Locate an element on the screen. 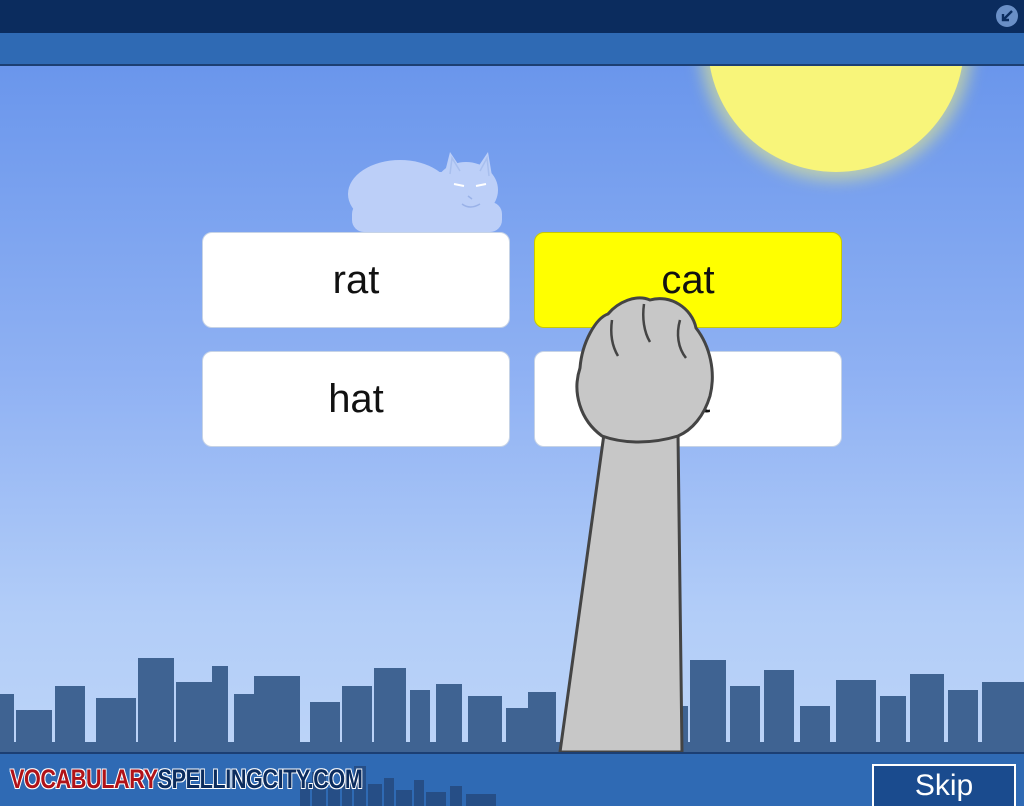 The image size is (1024, 806). choice-rat: rat is located at coordinates (356, 280).